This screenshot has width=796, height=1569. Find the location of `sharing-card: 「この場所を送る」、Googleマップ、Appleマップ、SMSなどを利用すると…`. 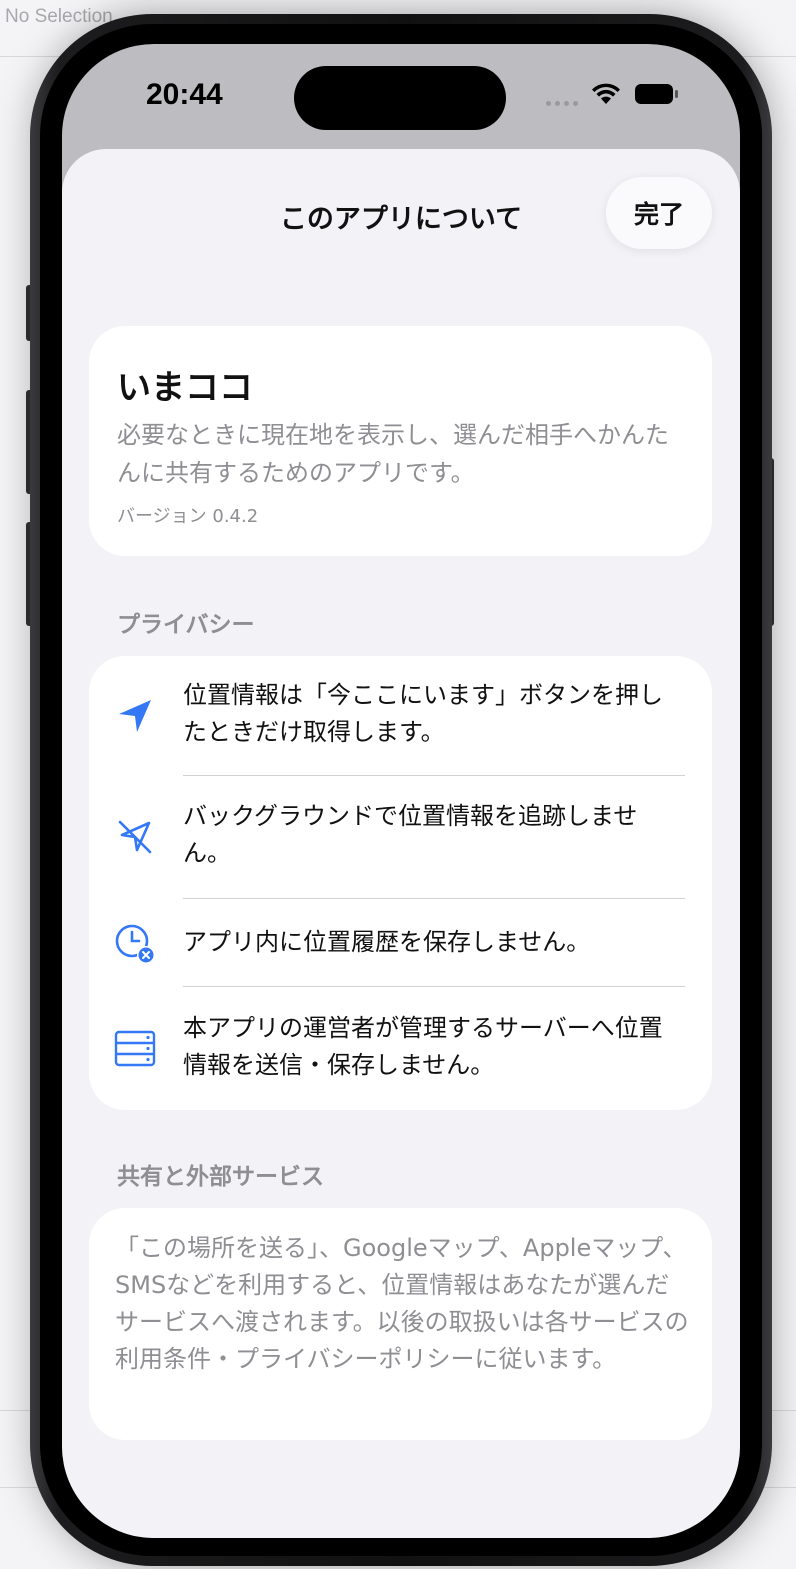

sharing-card: 「この場所を送る」、Googleマップ、Appleマップ、SMSなどを利用すると… is located at coordinates (400, 1324).